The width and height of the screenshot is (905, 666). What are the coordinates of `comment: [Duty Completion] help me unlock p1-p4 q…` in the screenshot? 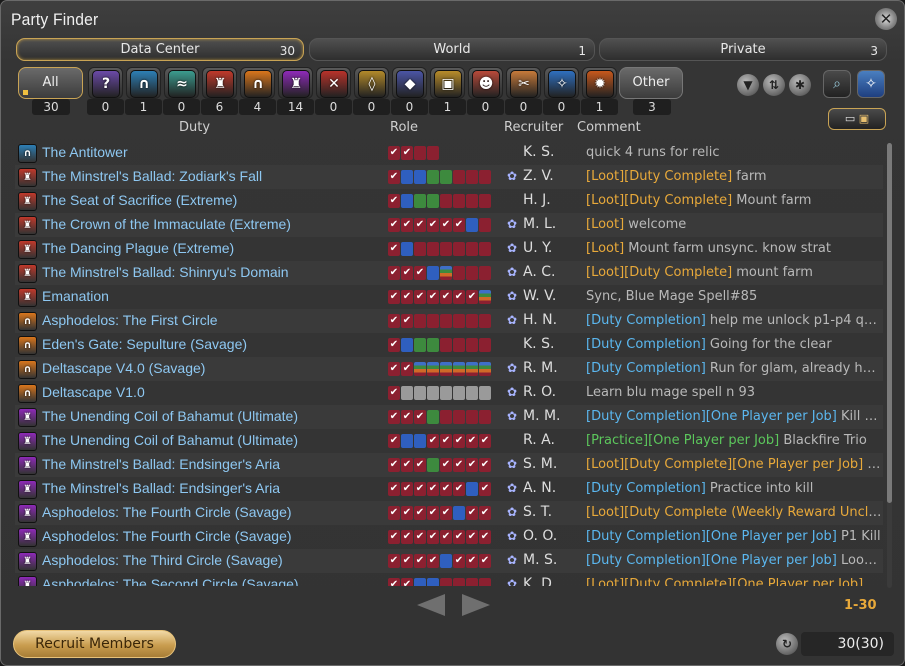 It's located at (734, 320).